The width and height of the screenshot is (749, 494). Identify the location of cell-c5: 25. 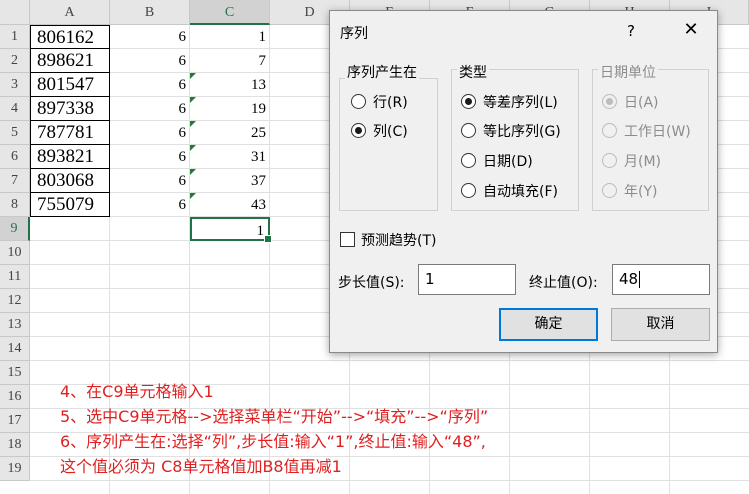
(230, 133).